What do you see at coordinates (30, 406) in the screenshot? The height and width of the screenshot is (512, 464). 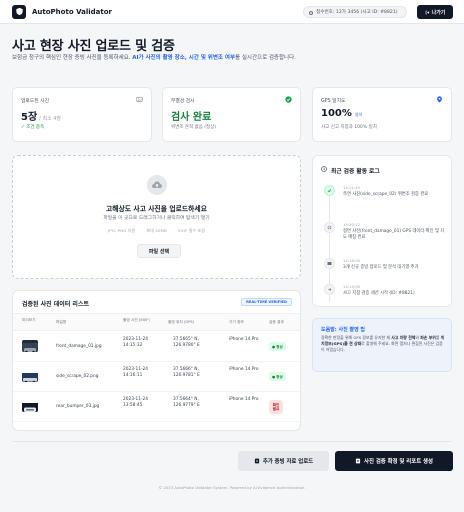 I see `car-rear-thumbnail` at bounding box center [30, 406].